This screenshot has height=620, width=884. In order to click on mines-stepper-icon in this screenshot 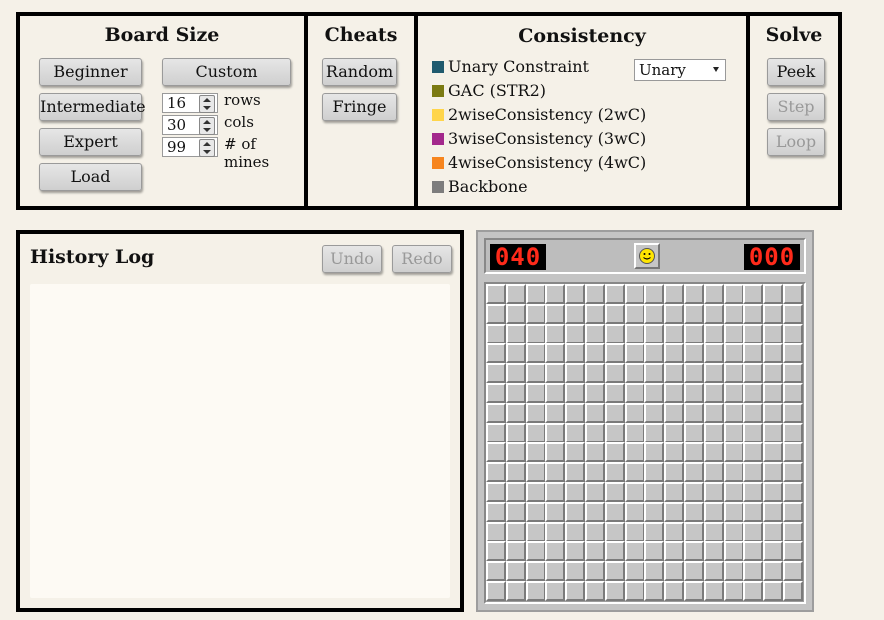, I will do `click(207, 148)`.